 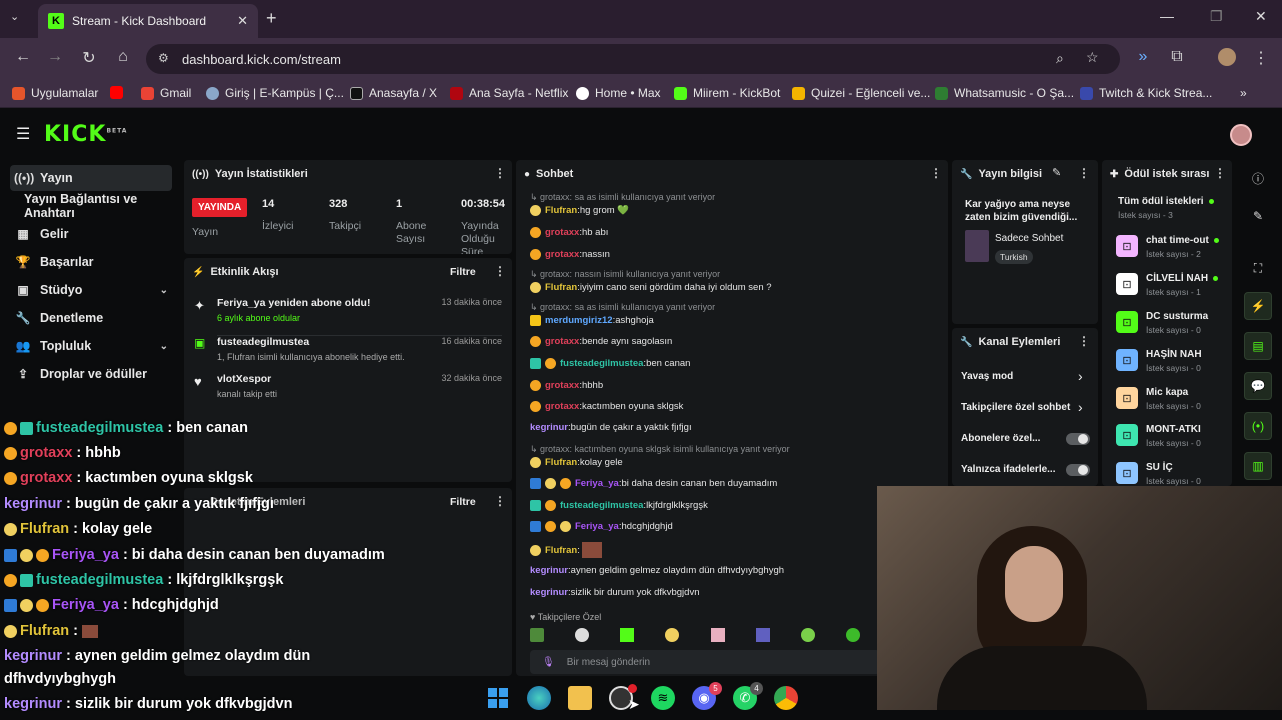 I want to click on reward-item: ⊡ SU İÇ İstek sayısı - 0, so click(x=1158, y=474).